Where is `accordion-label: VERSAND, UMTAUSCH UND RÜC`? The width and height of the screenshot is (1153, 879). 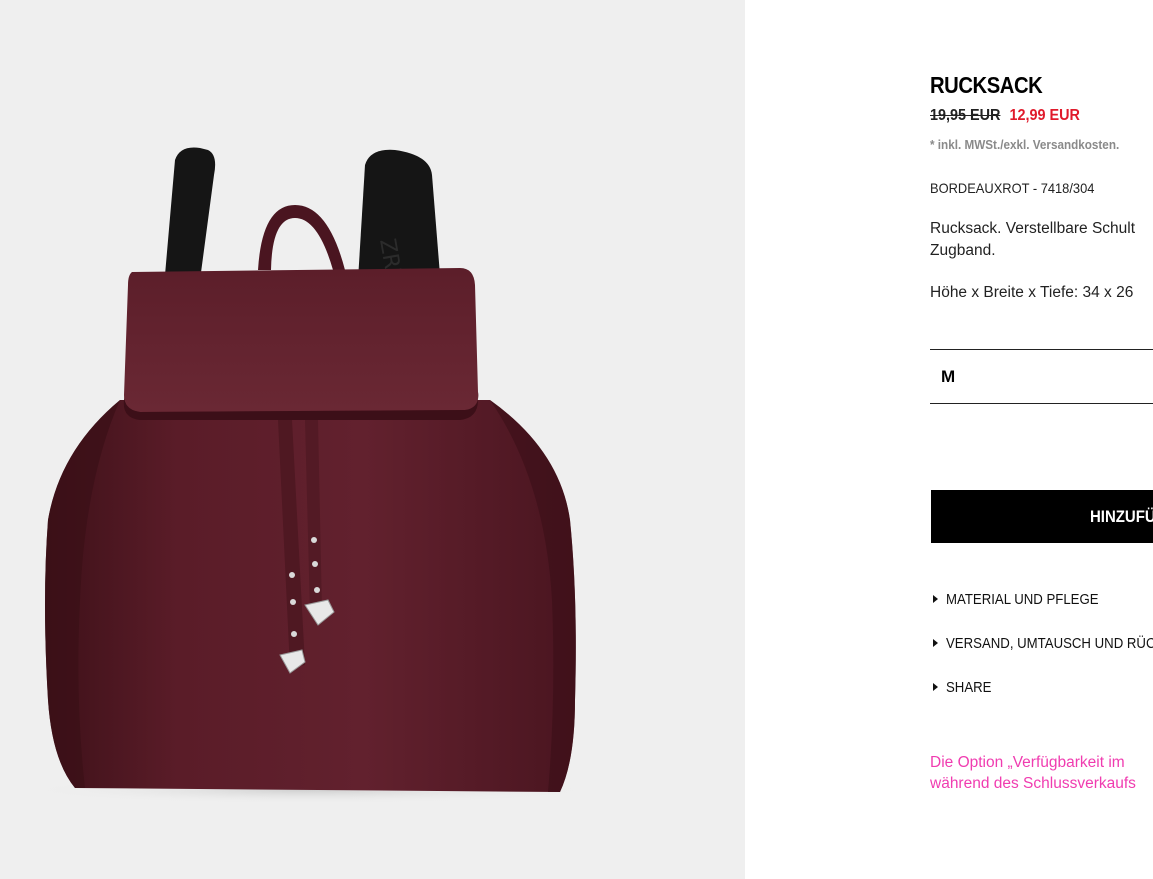
accordion-label: VERSAND, UMTAUSCH UND RÜC is located at coordinates (1049, 643).